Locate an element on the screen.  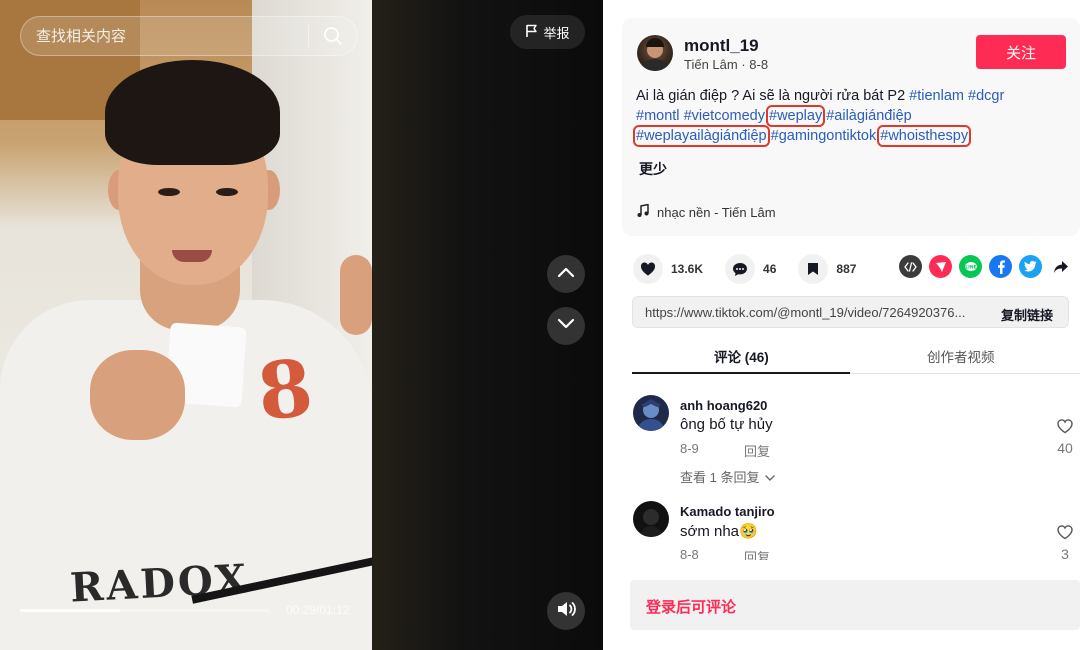
hashtag-highlighted: #weplayailàgiánđiệp is located at coordinates (701, 136).